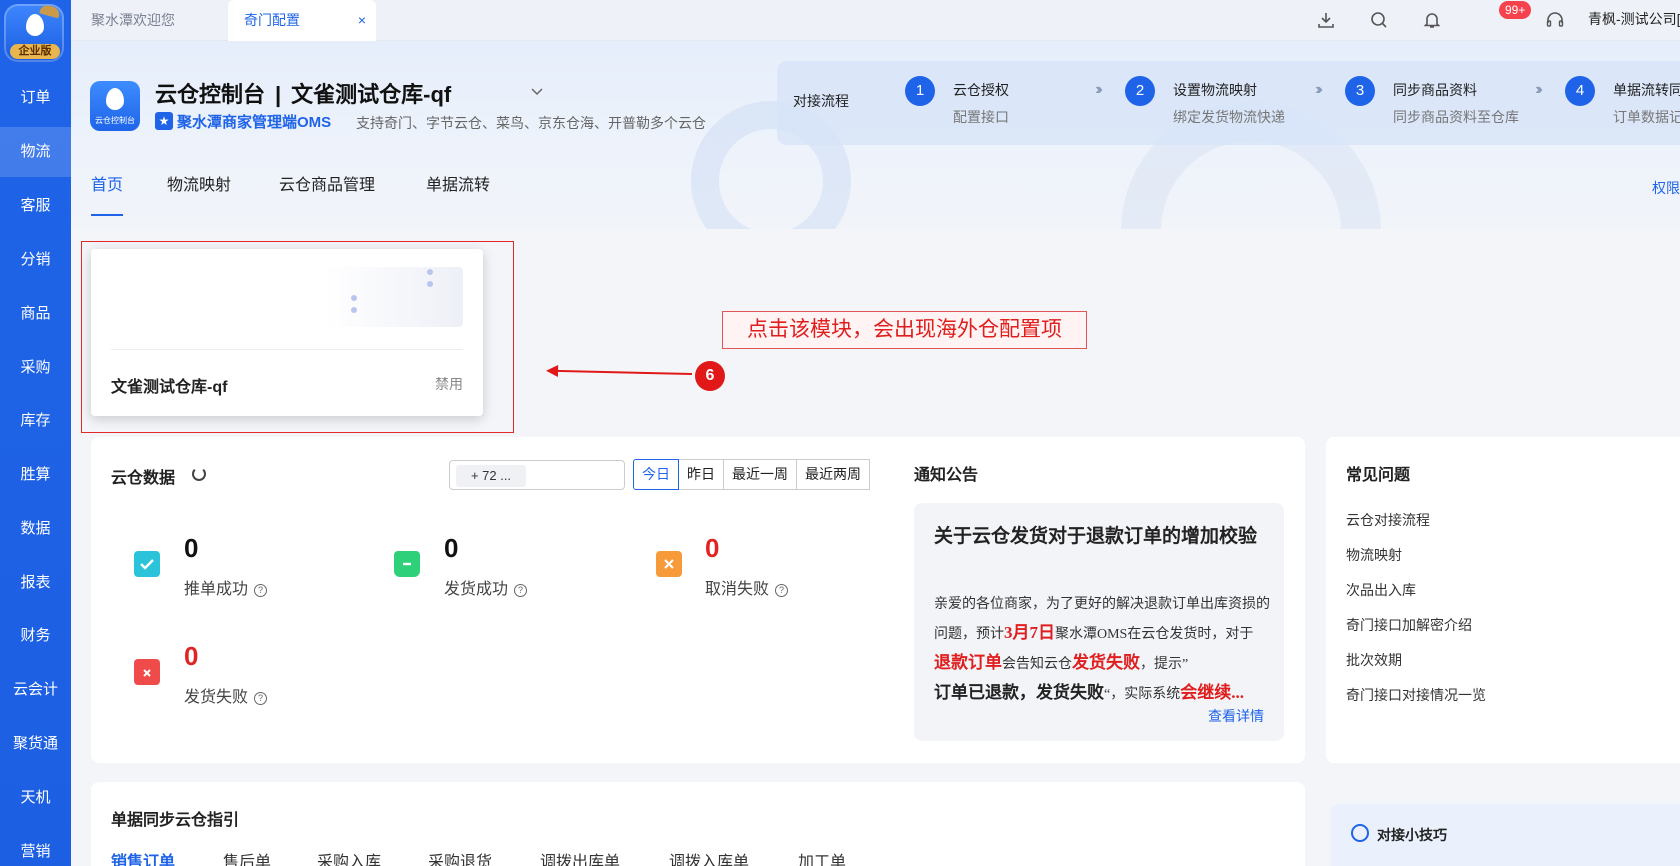 Image resolution: width=1680 pixels, height=866 pixels. I want to click on sidebar-item-goods: 商品, so click(35, 314).